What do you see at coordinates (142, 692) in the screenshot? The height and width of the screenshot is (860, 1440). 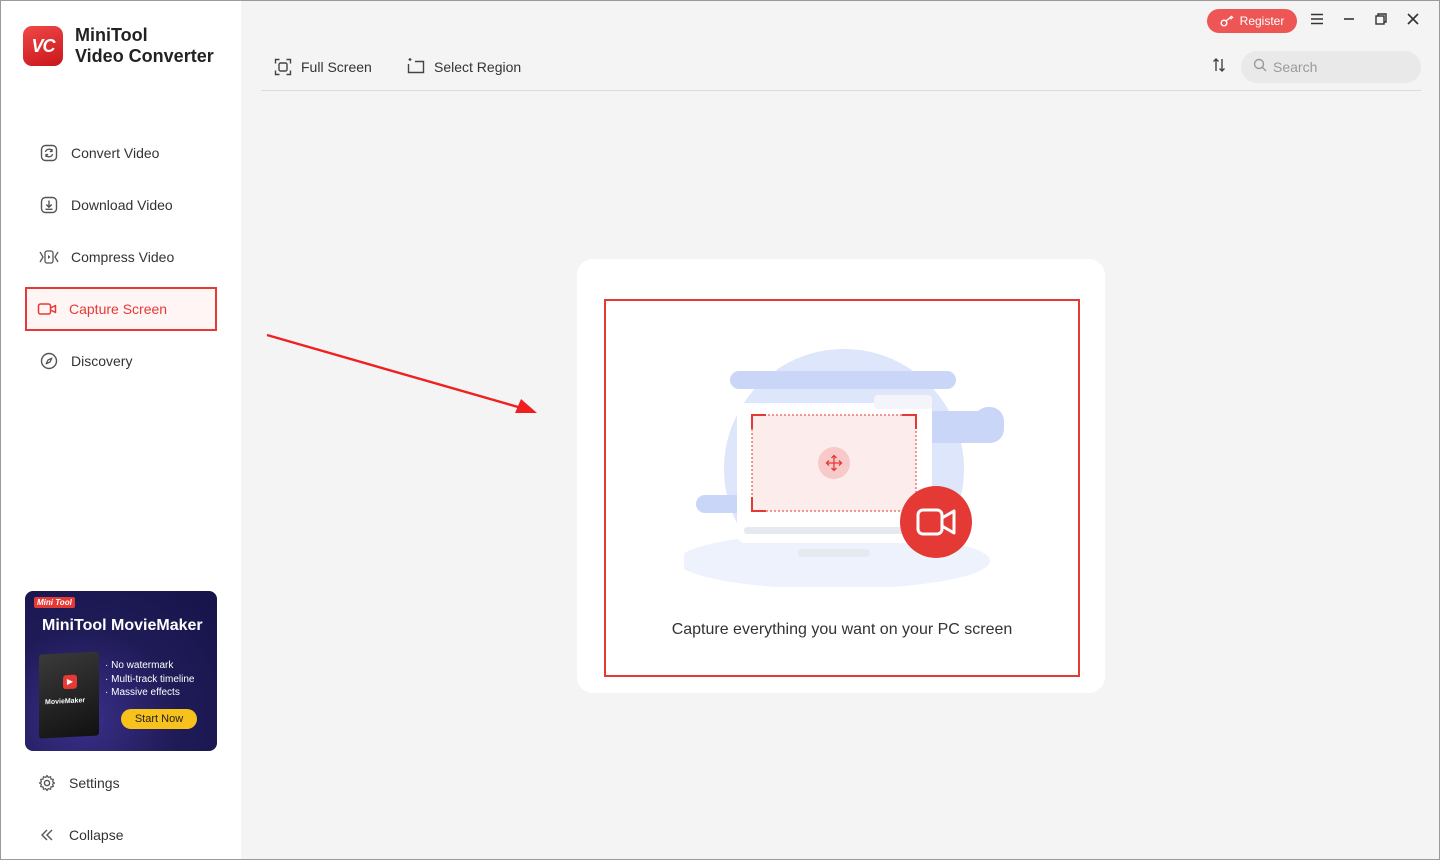 I see `promo-feature: · Massive effects` at bounding box center [142, 692].